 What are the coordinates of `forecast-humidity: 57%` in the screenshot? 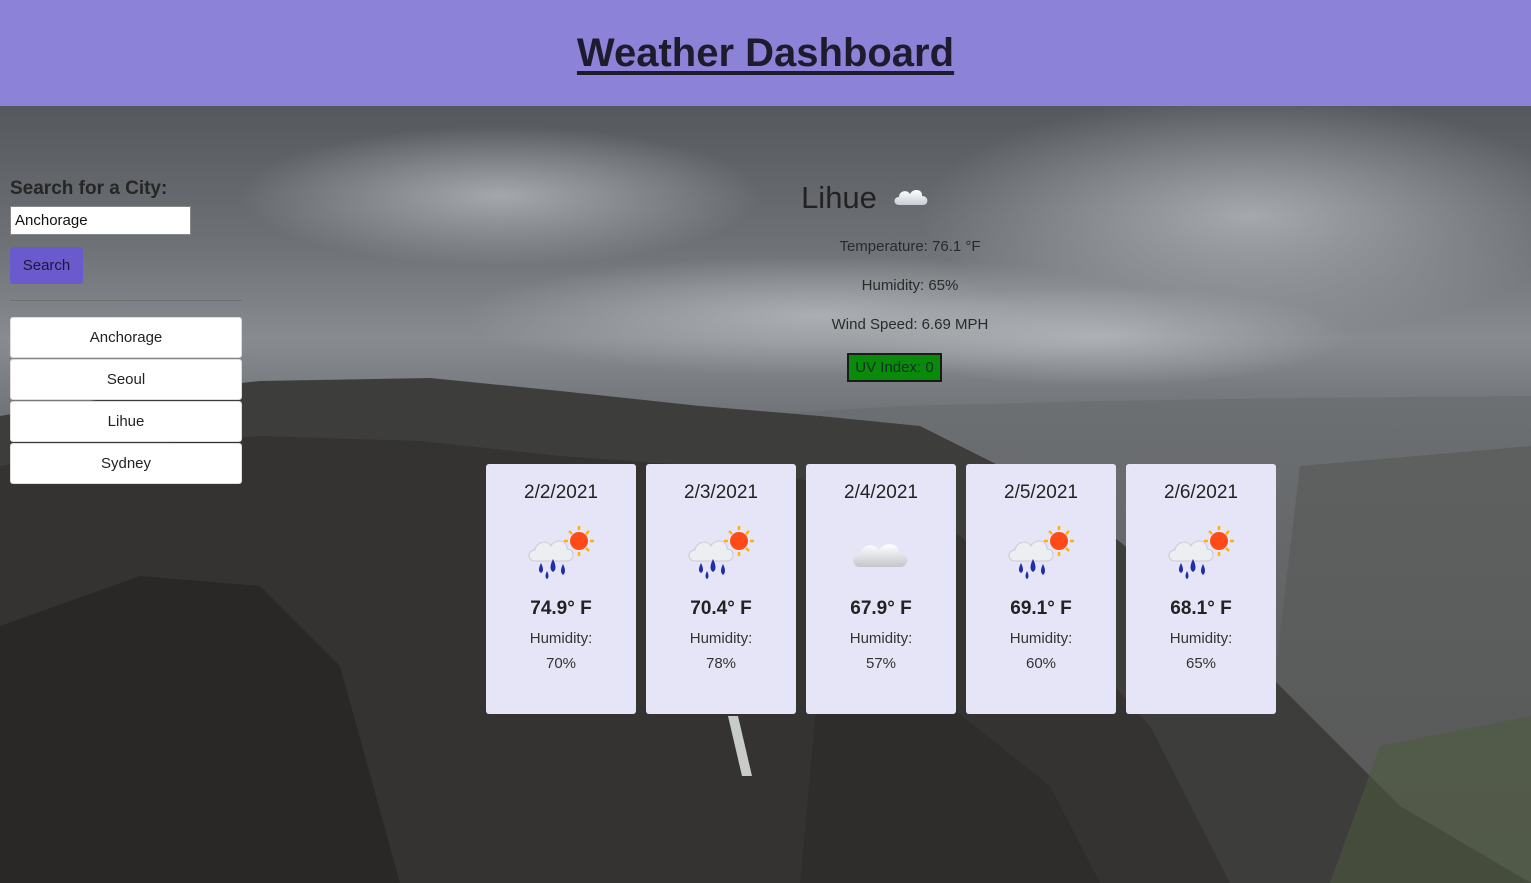 It's located at (881, 663).